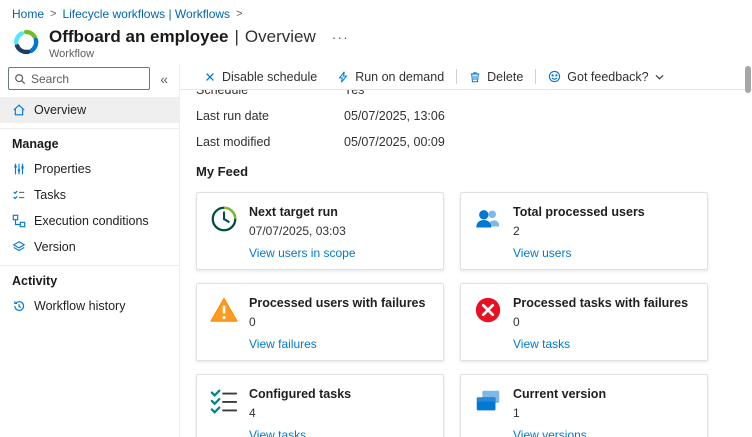 This screenshot has height=437, width=752. Describe the element at coordinates (19, 110) in the screenshot. I see `overview-icon` at that location.